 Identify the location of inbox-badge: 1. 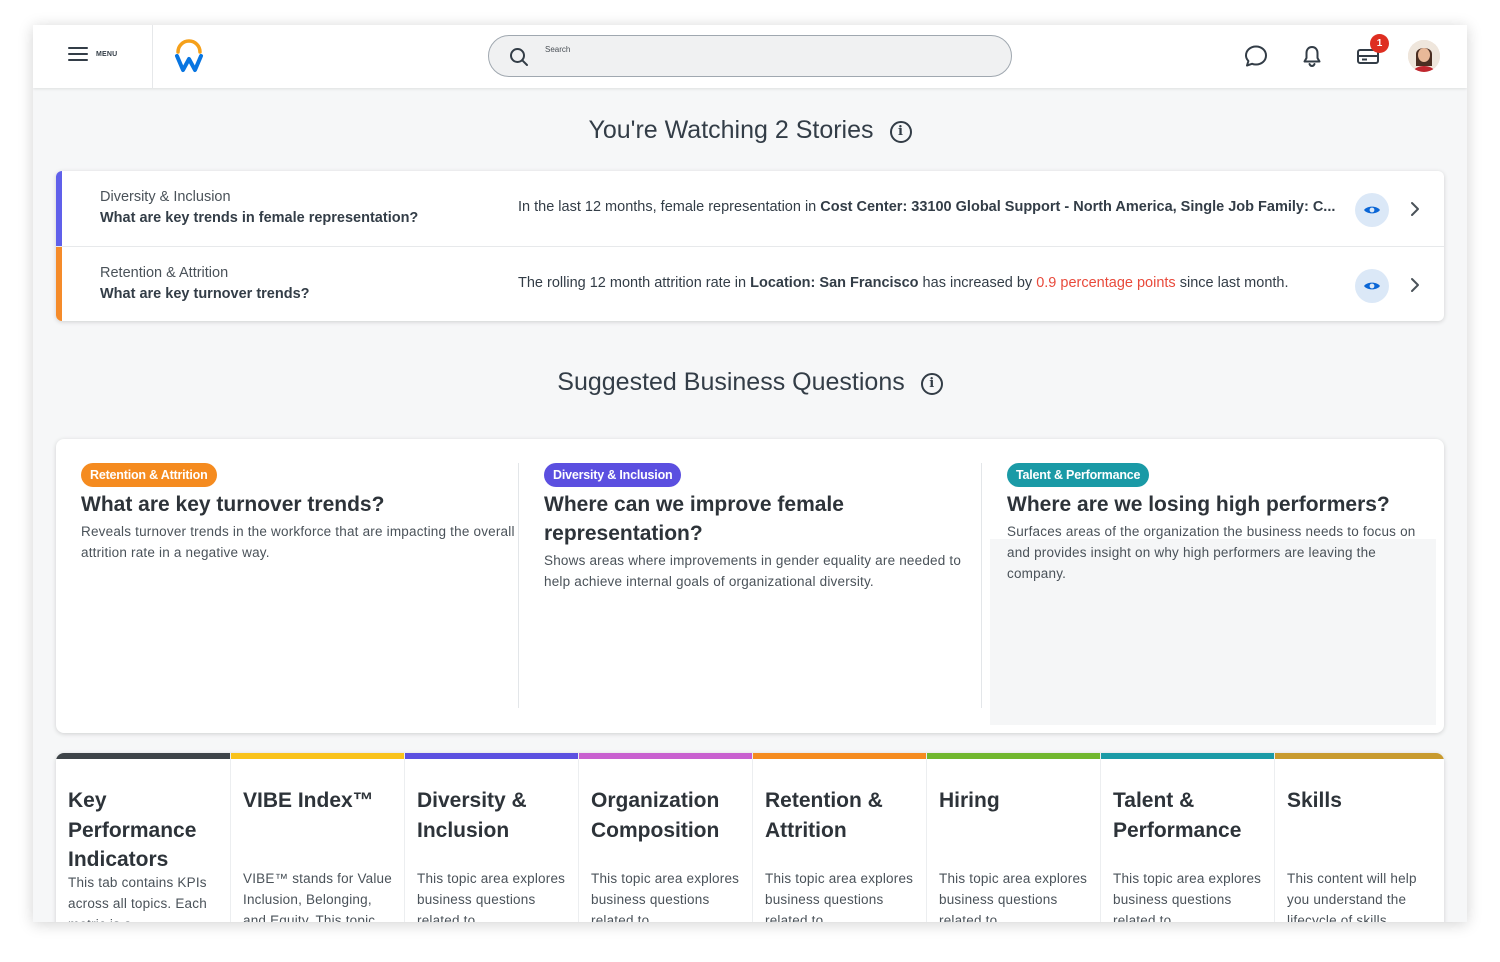
(1379, 43).